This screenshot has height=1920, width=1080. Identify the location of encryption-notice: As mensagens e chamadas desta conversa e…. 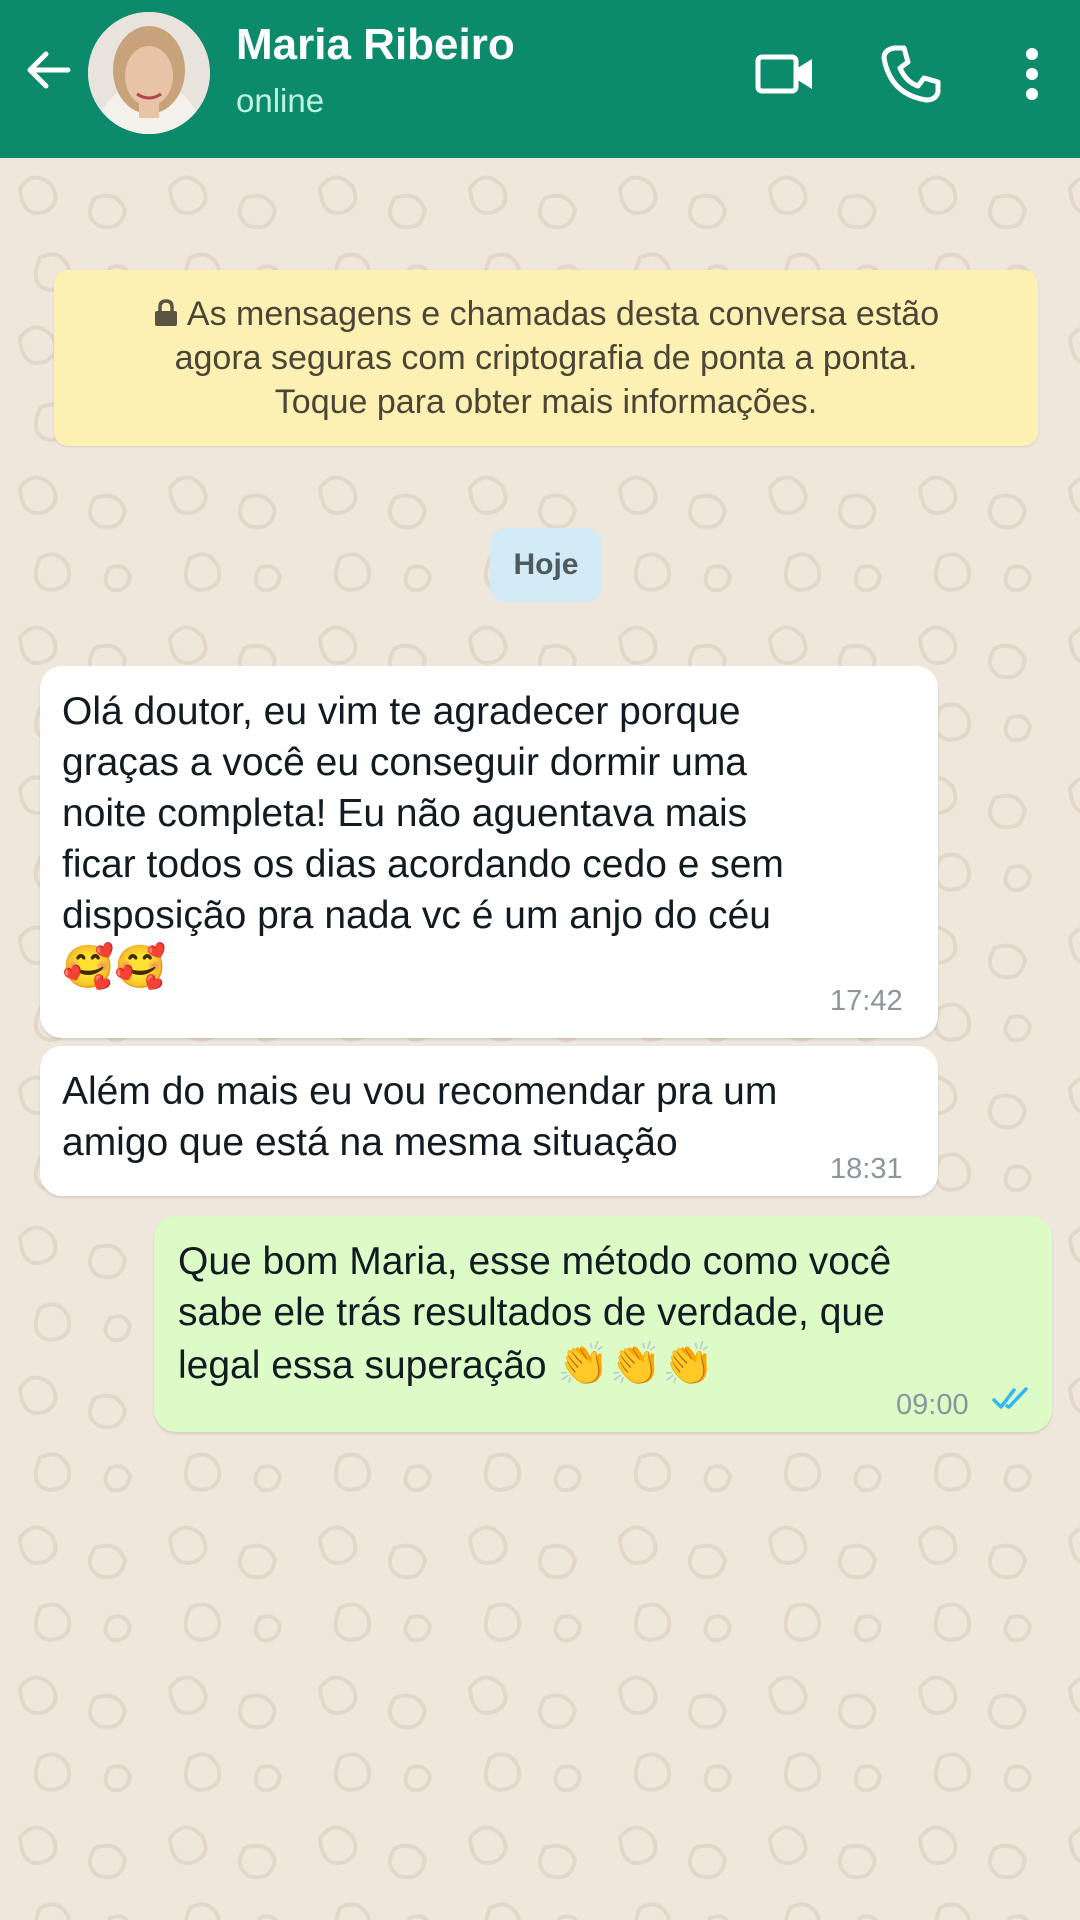
(546, 358).